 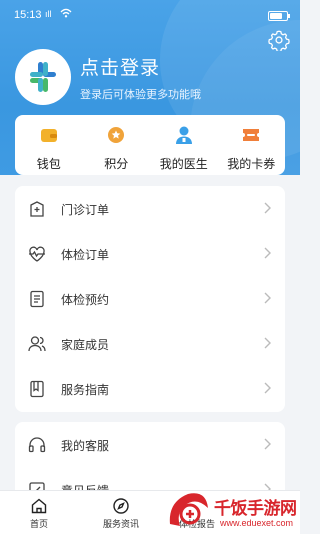 I want to click on menu-item-checkup-appointment: 体检预约, so click(x=150, y=298).